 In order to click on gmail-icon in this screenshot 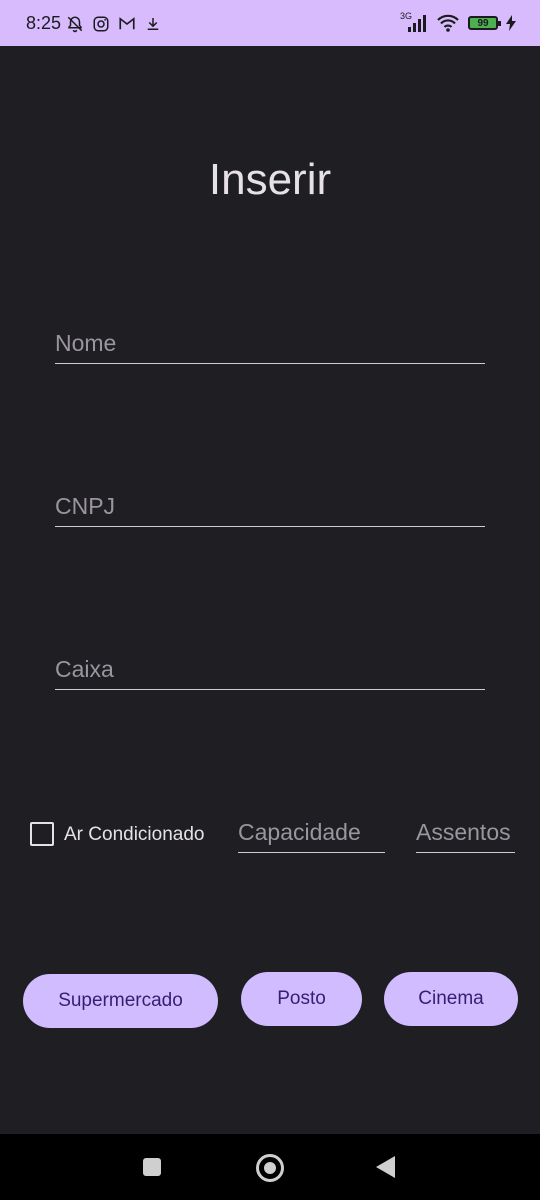, I will do `click(127, 23)`.